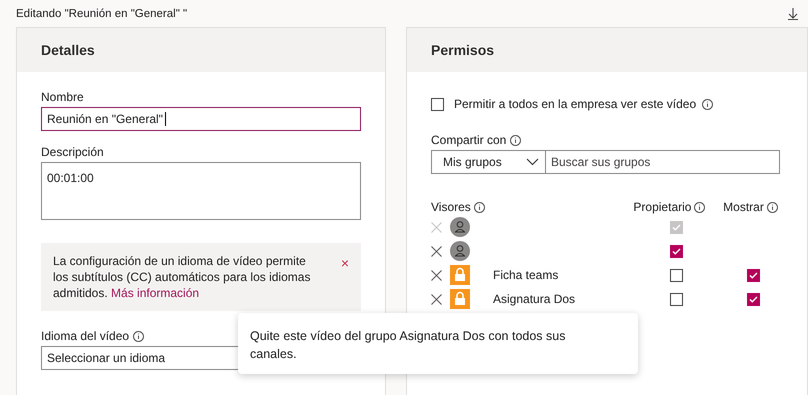 The width and height of the screenshot is (808, 407). What do you see at coordinates (102, 14) in the screenshot?
I see `page-title: Editando "Reunión en "General" "` at bounding box center [102, 14].